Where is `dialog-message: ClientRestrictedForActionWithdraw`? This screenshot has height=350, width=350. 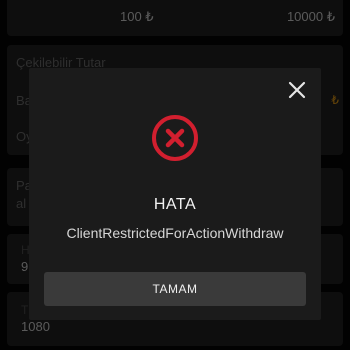
dialog-message: ClientRestrictedForActionWithdraw is located at coordinates (175, 233).